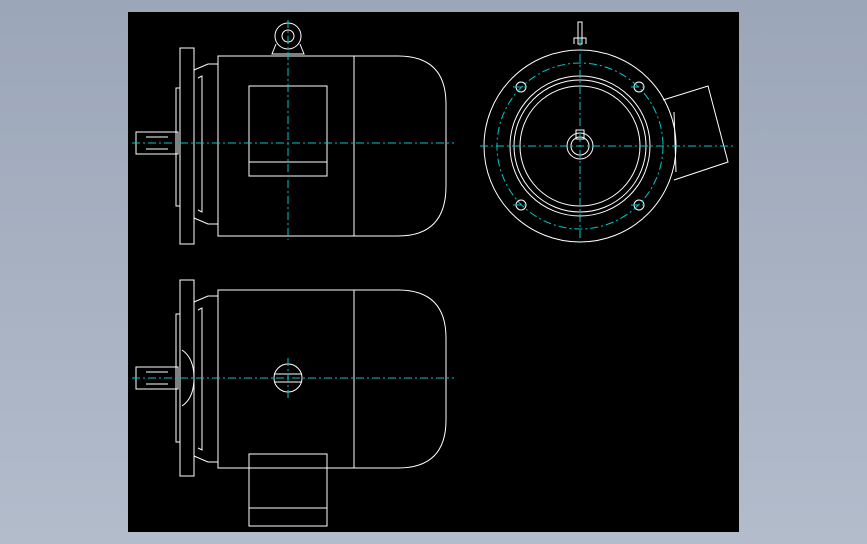 Image resolution: width=867 pixels, height=544 pixels. I want to click on end-view, so click(606, 132).